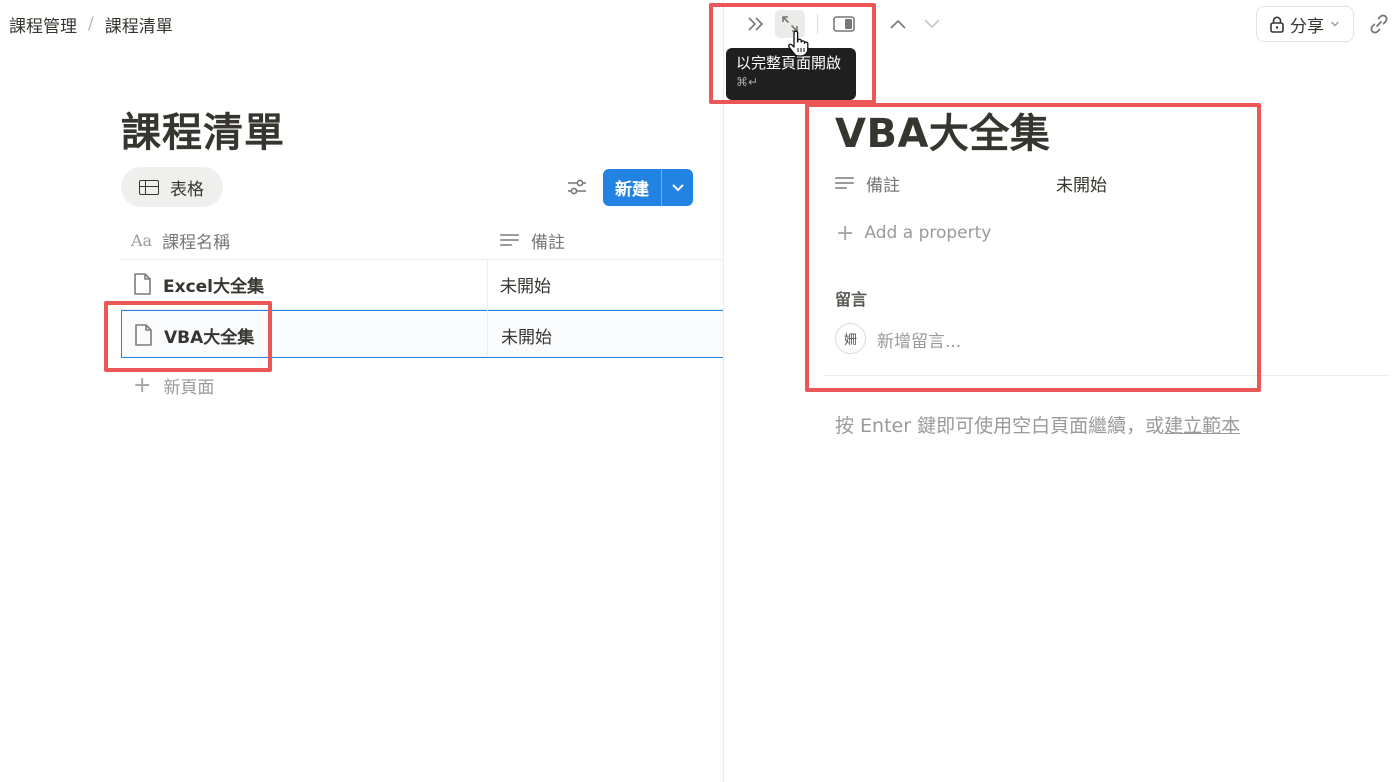 The image size is (1400, 782). I want to click on page-title: 課程清單, so click(203, 129).